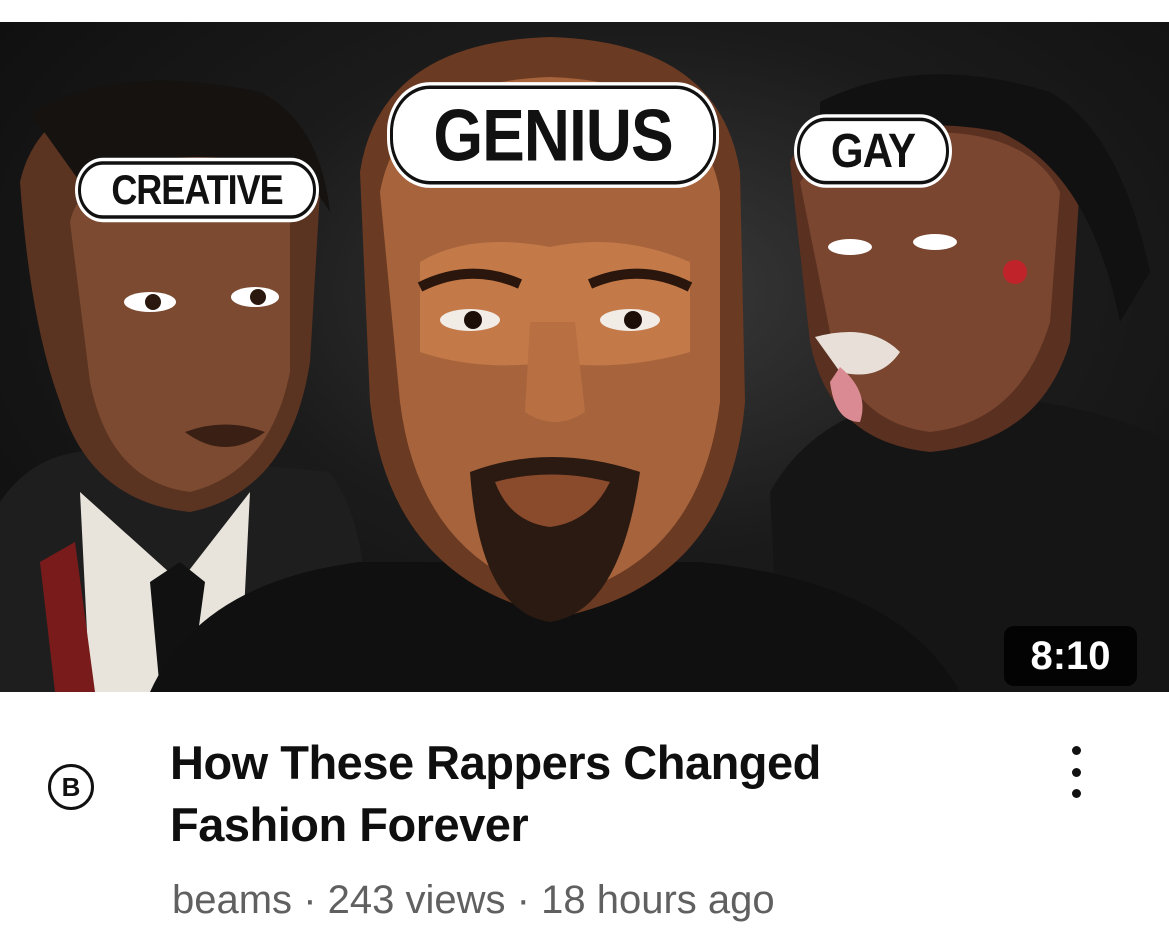  I want to click on label-creative: CREATIVE, so click(197, 190).